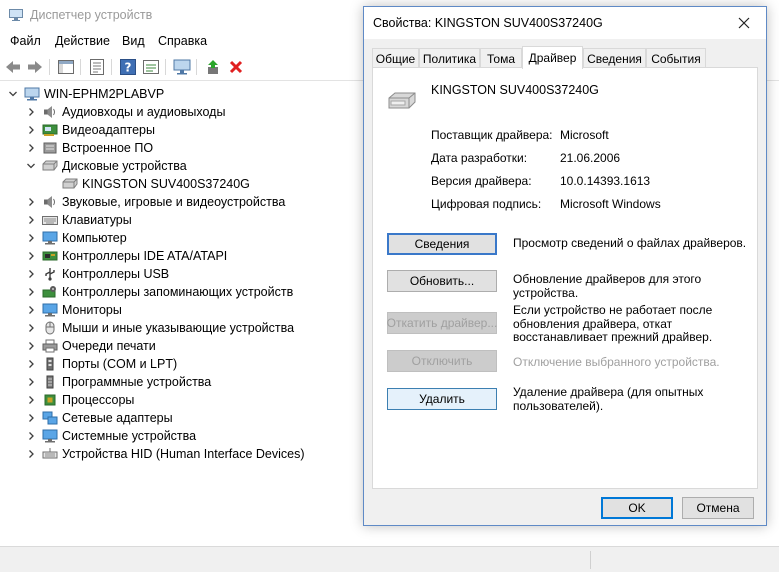  I want to click on update-driver-button, so click(213, 67).